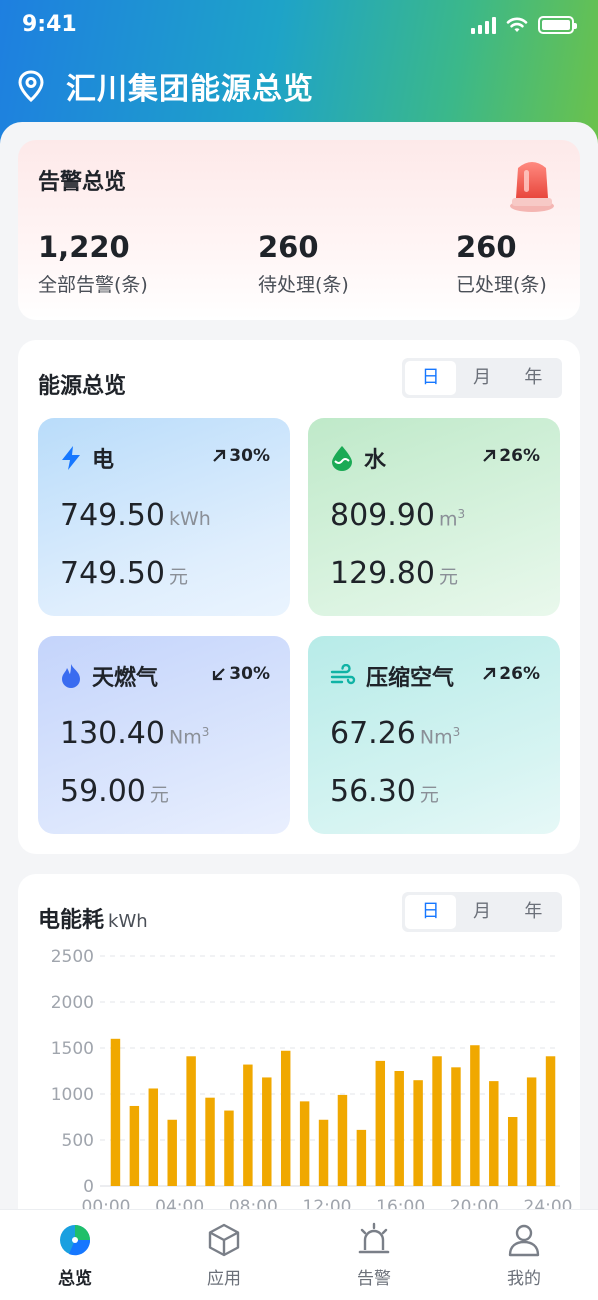  I want to click on y-tick-label: 1500, so click(72, 1049).